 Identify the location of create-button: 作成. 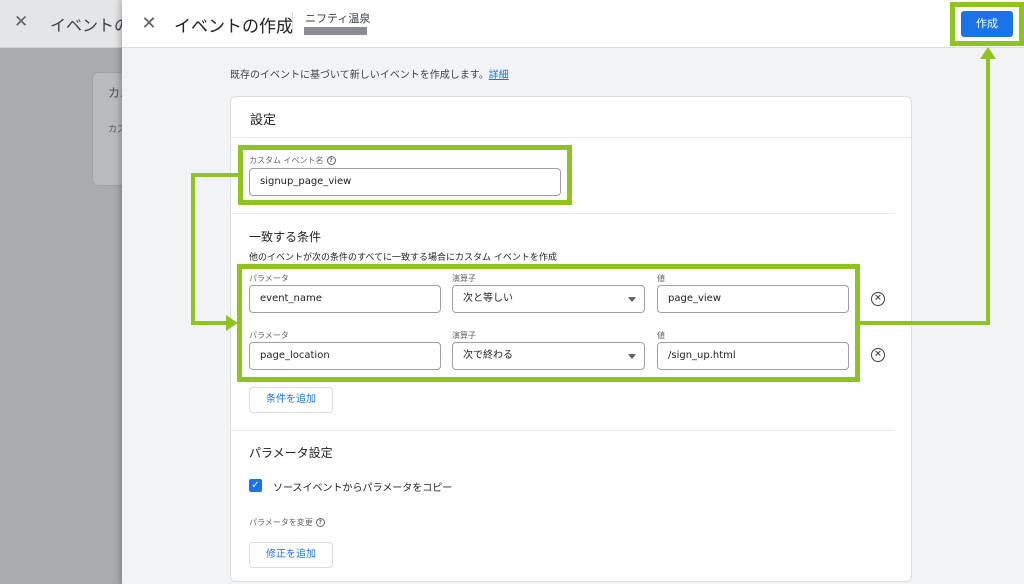
(987, 24).